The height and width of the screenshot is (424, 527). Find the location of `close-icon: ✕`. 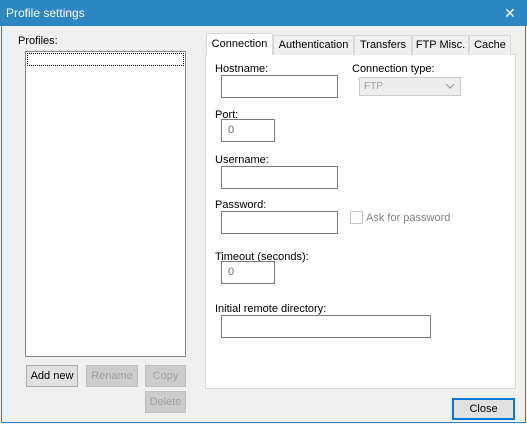

close-icon: ✕ is located at coordinates (510, 13).